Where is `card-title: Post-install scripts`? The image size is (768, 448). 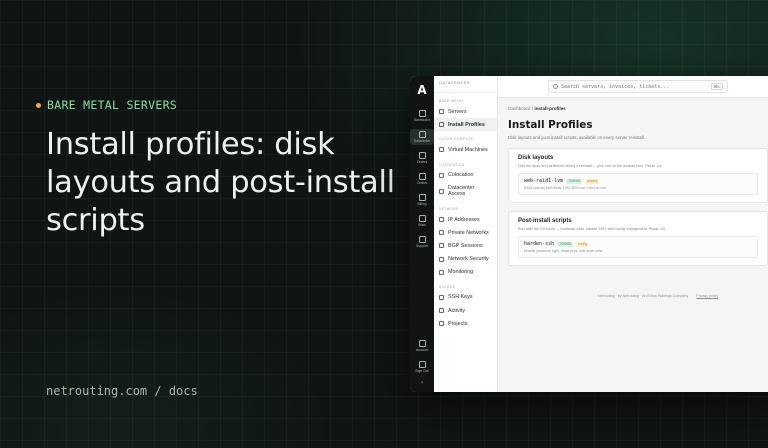
card-title: Post-install scripts is located at coordinates (545, 221).